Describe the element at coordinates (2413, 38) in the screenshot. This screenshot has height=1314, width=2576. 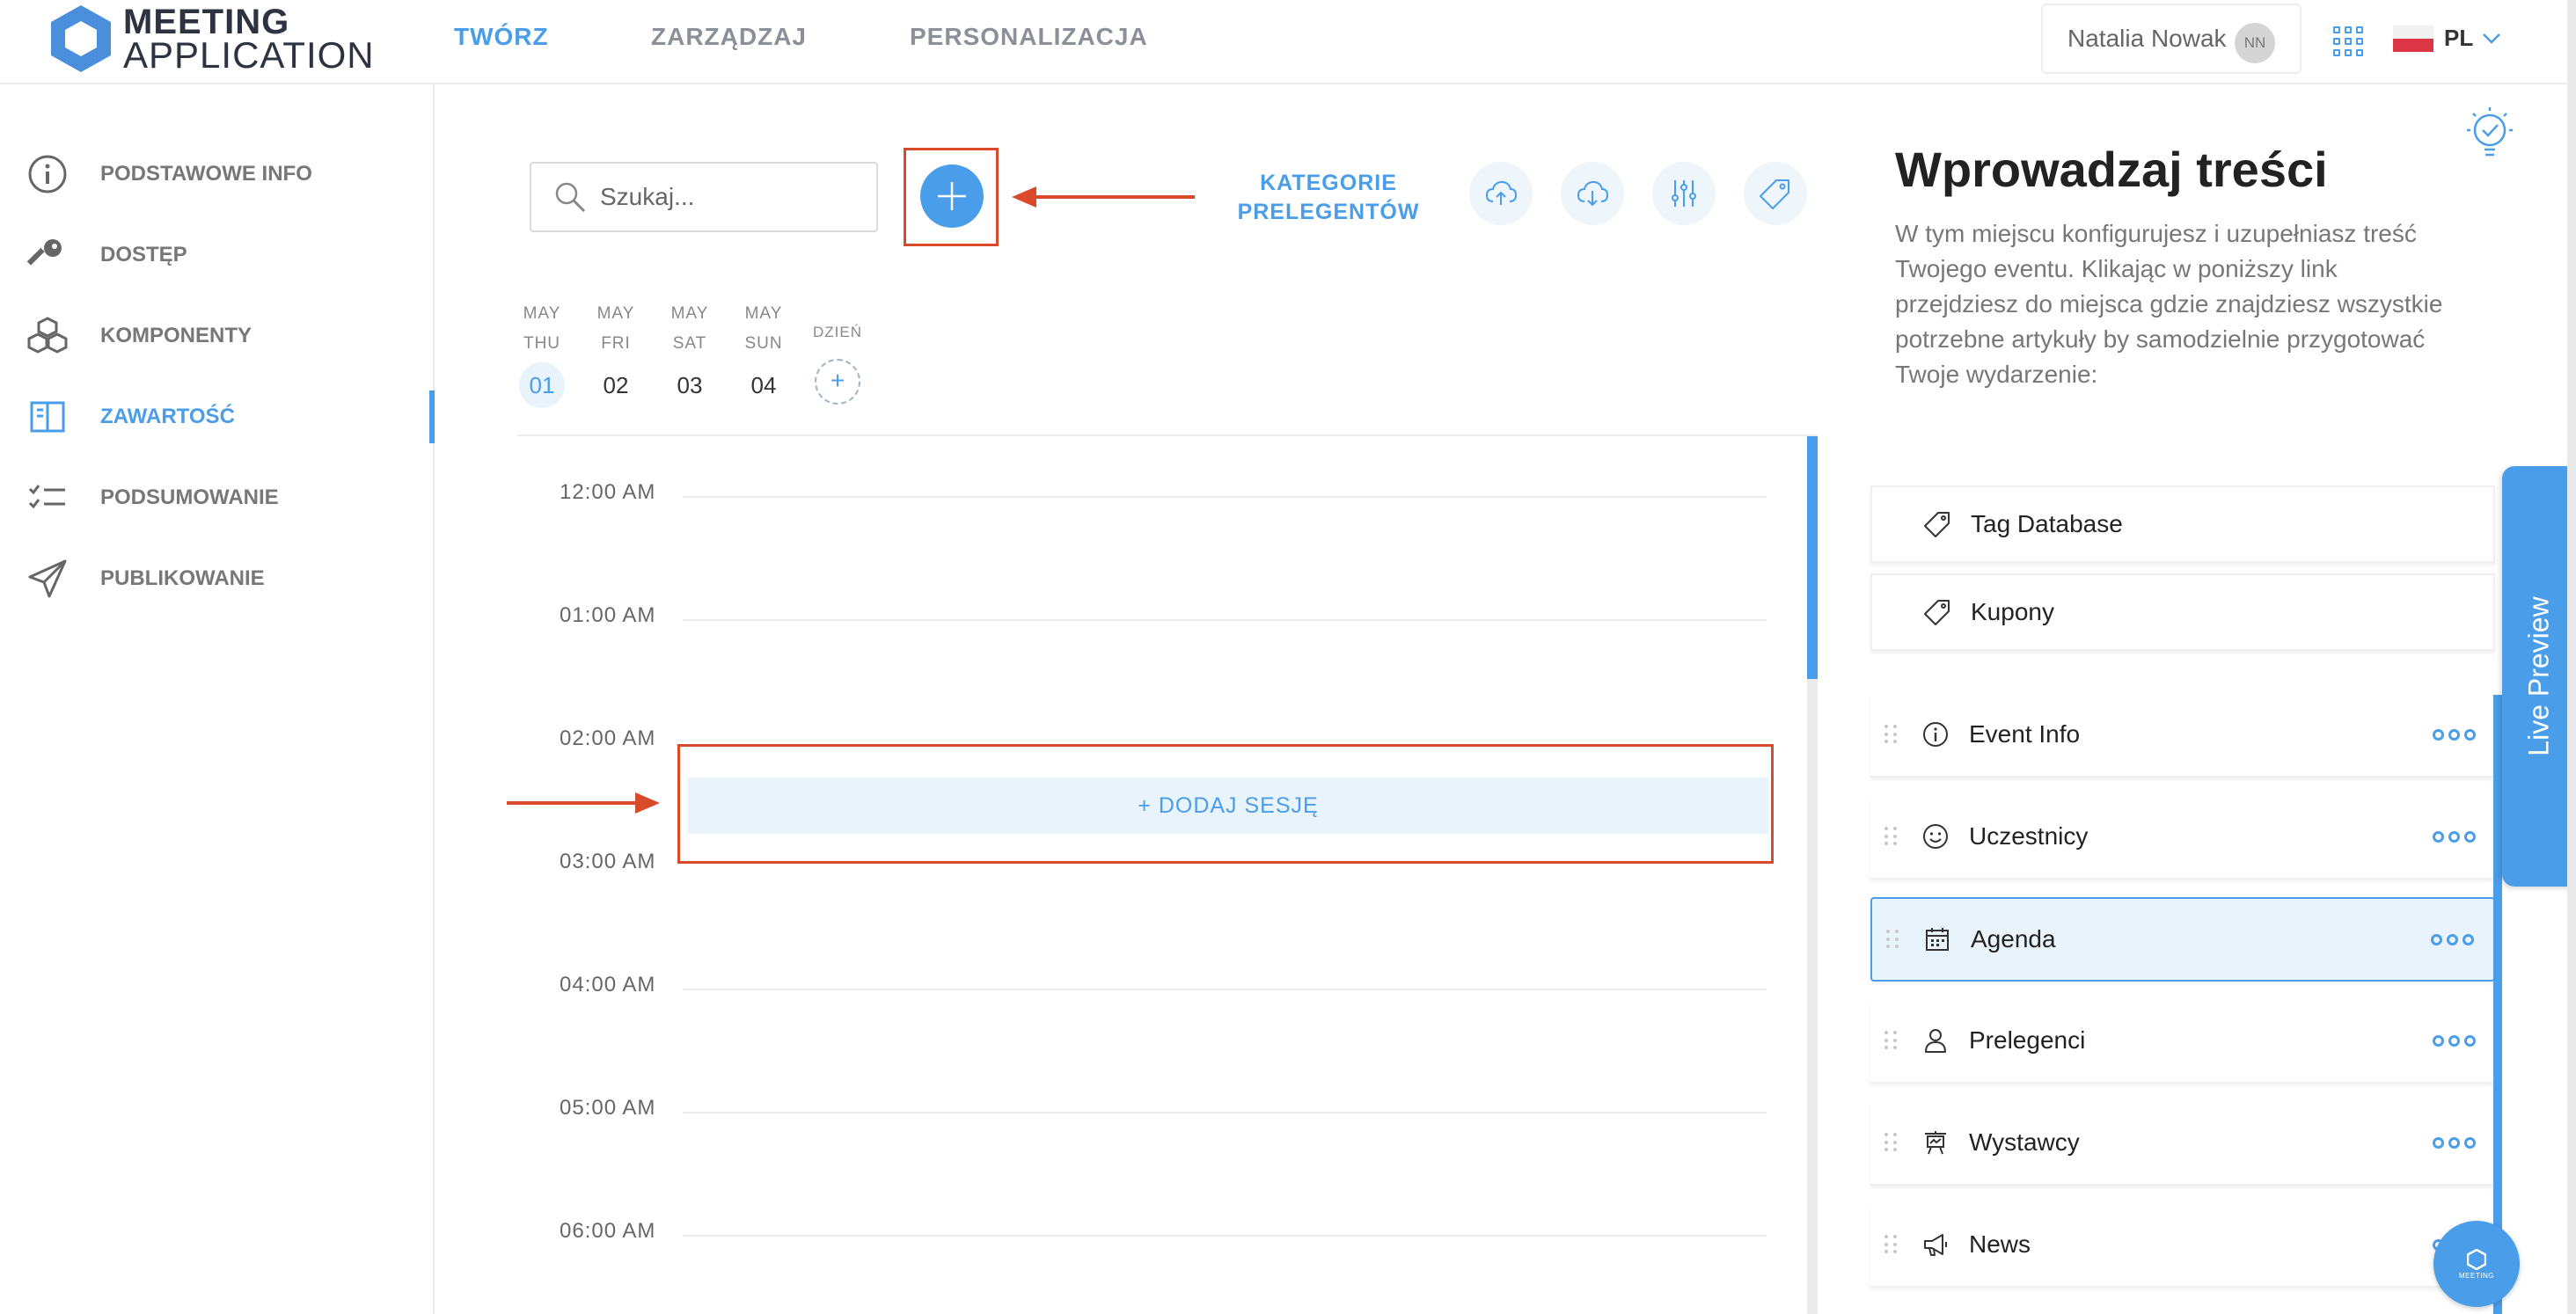
I see `poland-flag-icon` at that location.